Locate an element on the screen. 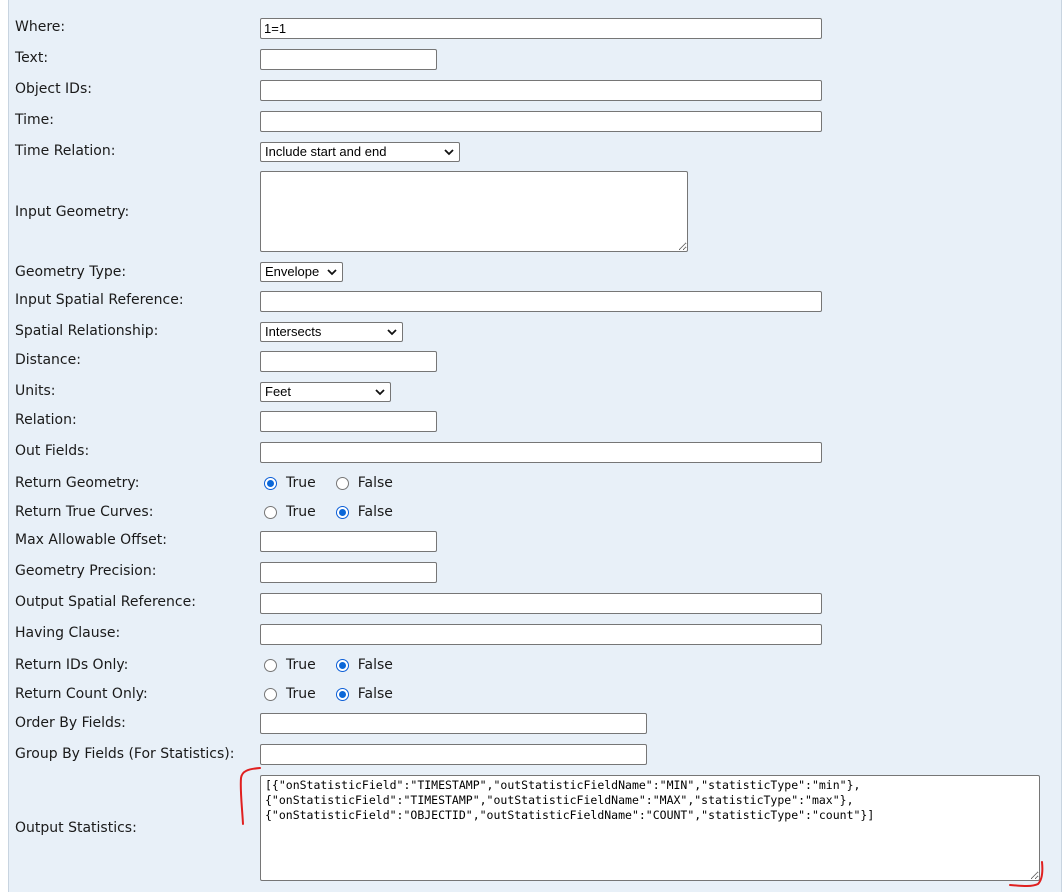 This screenshot has height=892, width=1064. spatial-relationship-select: Intersects is located at coordinates (331, 332).